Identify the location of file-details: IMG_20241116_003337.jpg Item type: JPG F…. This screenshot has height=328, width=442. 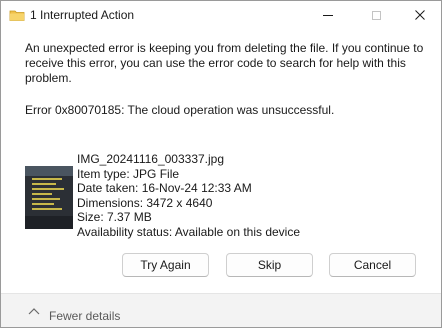
(188, 196).